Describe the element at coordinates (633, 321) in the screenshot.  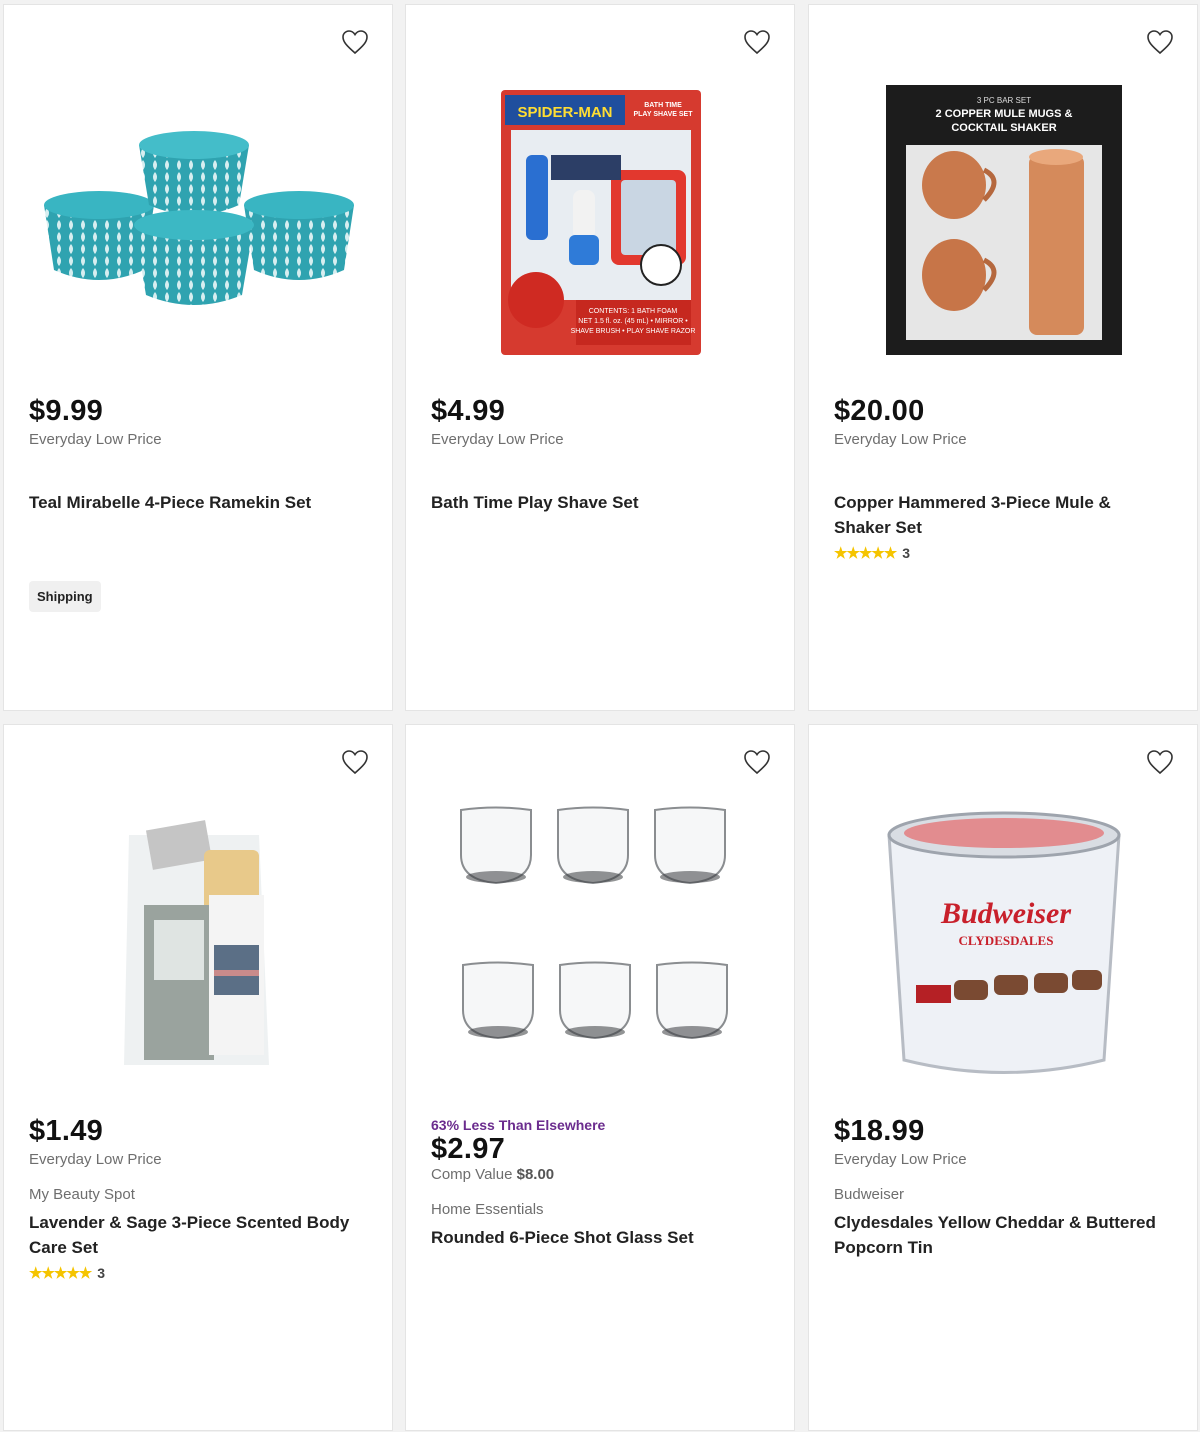
I see `svg-text:NET 1.5 fl. oz. (45 mL) • MIRR: NET 1.5 fl. oz. (45 mL) • MIRROR •` at that location.